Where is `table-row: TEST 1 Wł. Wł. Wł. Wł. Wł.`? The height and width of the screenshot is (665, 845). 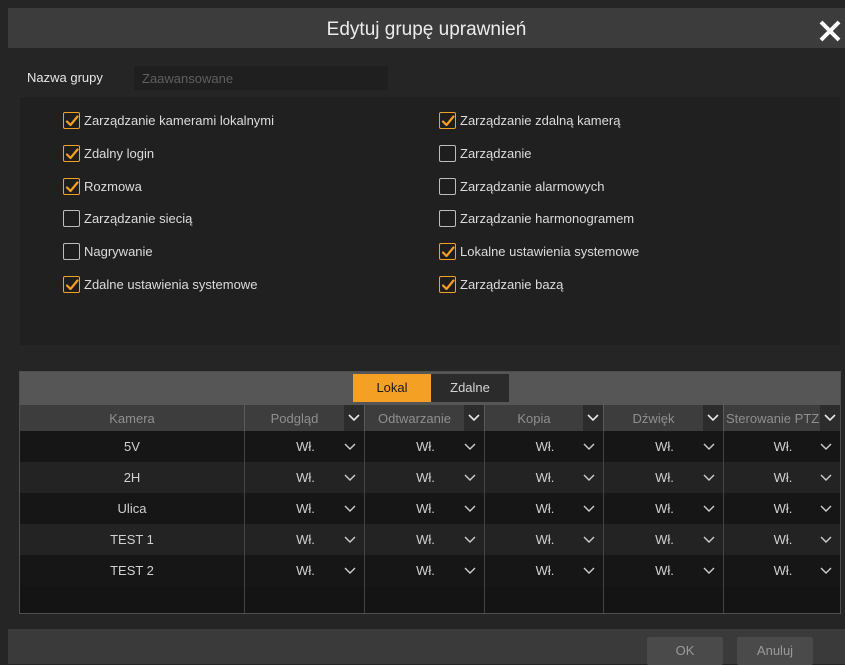 table-row: TEST 1 Wł. Wł. Wł. Wł. Wł. is located at coordinates (430, 539).